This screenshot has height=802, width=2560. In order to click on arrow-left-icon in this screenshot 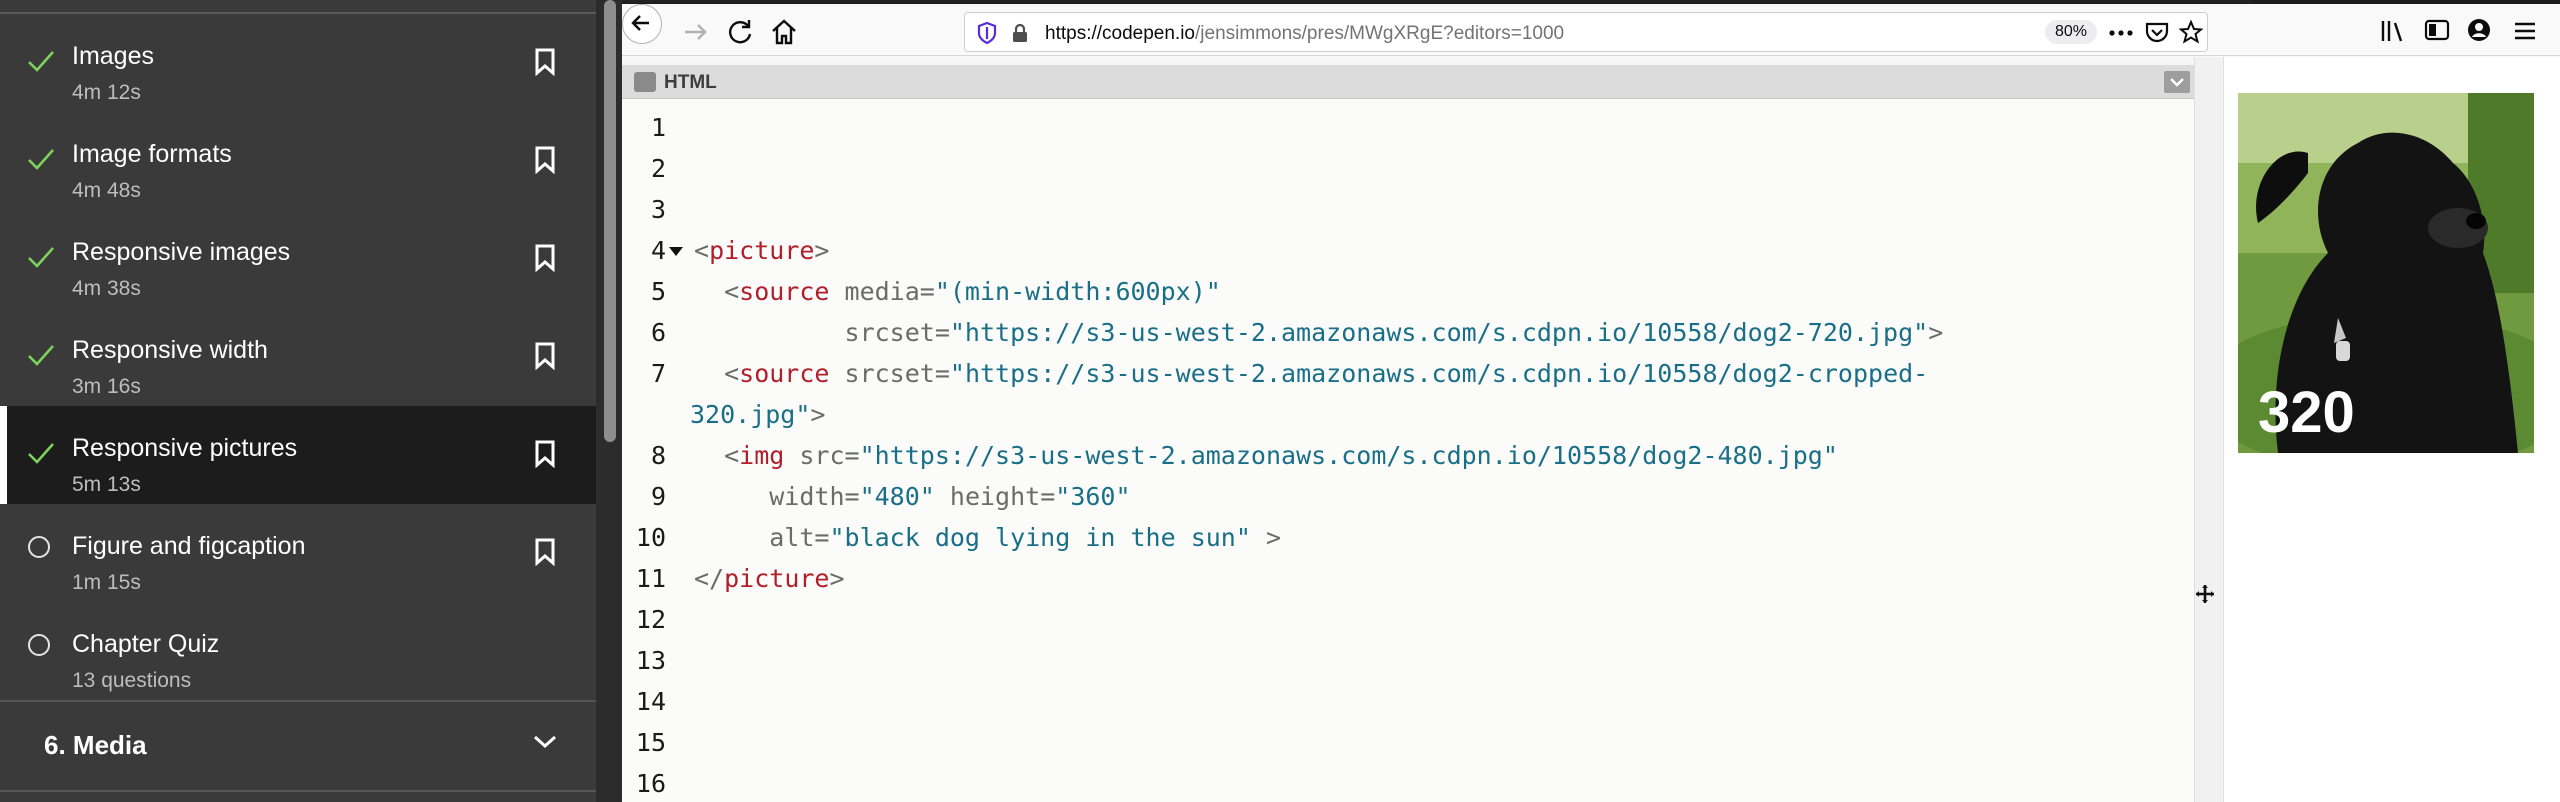, I will do `click(640, 23)`.